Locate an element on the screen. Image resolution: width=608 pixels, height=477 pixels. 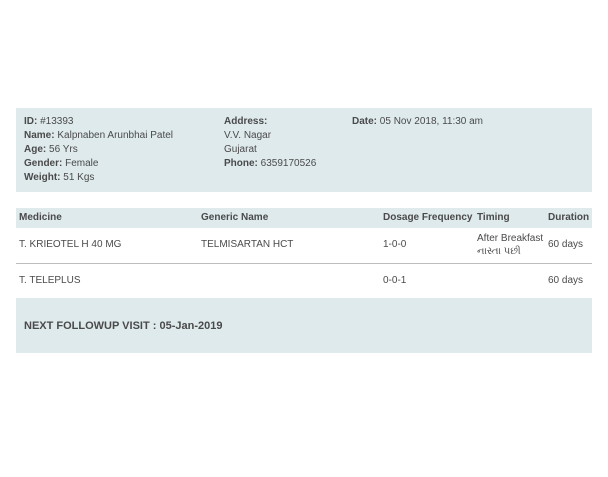
patient-gender-row: Gender: Female is located at coordinates (98, 164).